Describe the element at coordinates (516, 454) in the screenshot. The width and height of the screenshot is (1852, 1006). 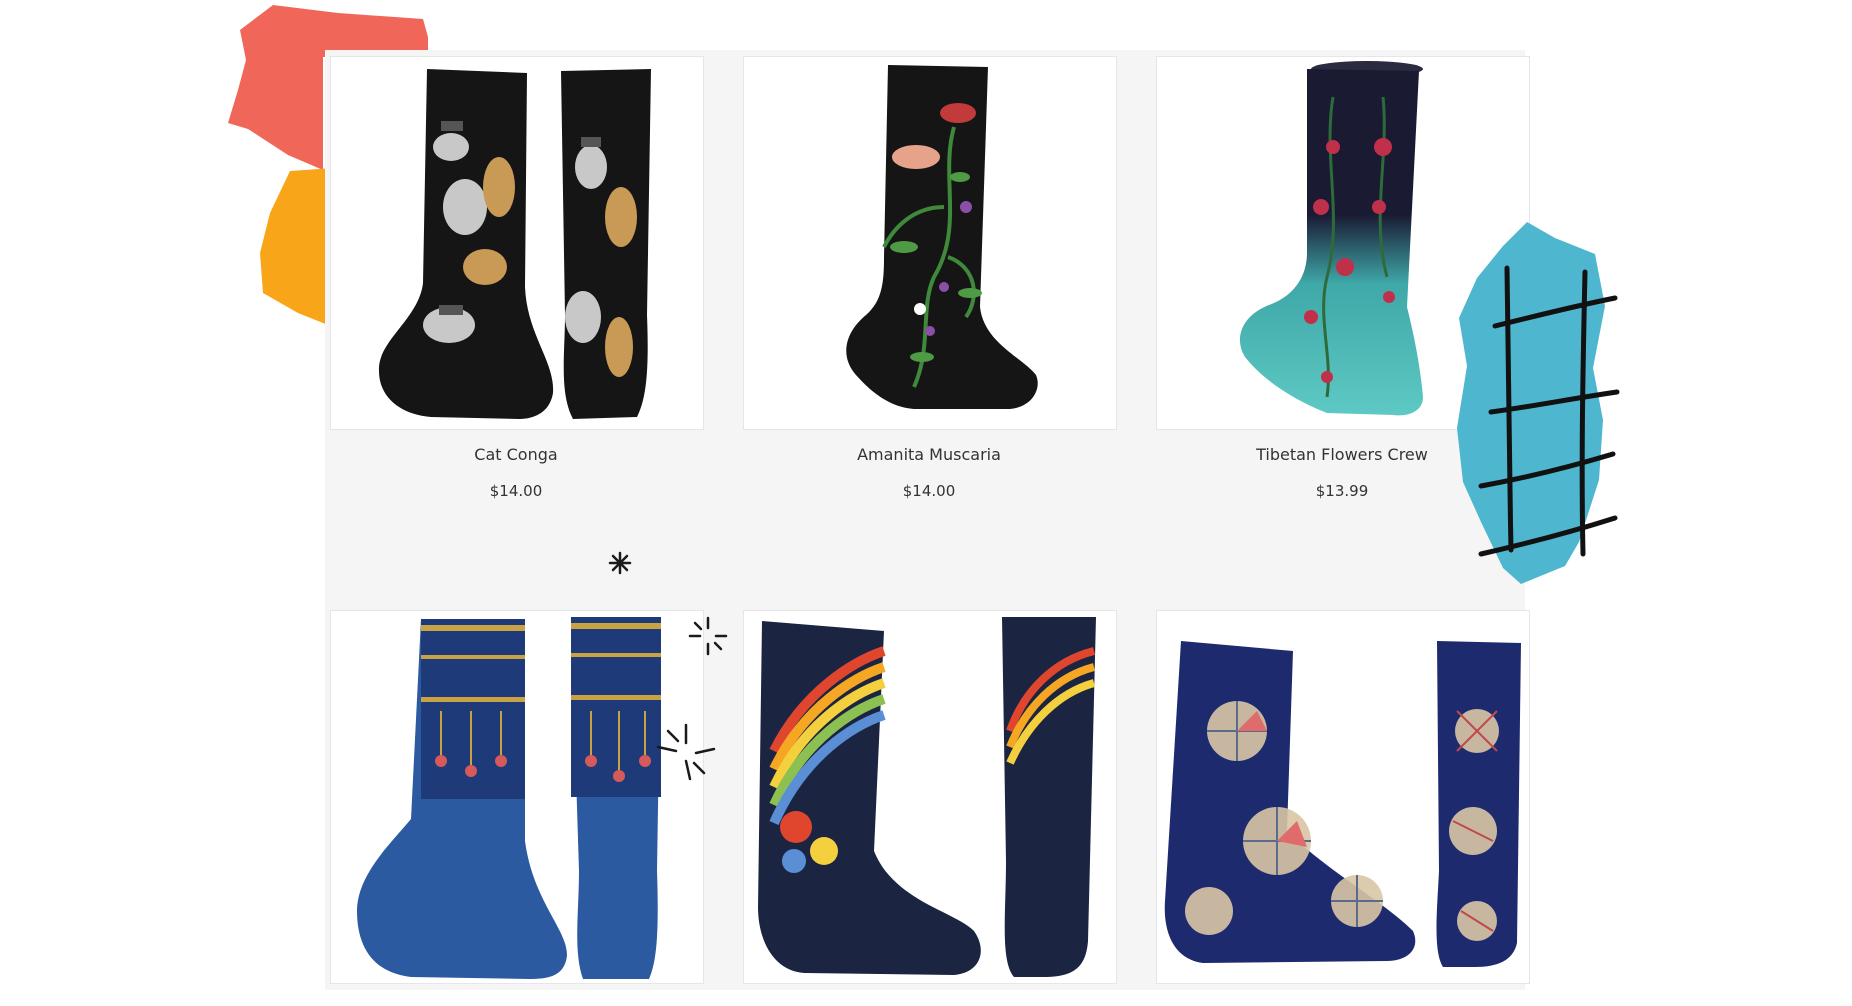
I see `product-name: Cat Conga` at that location.